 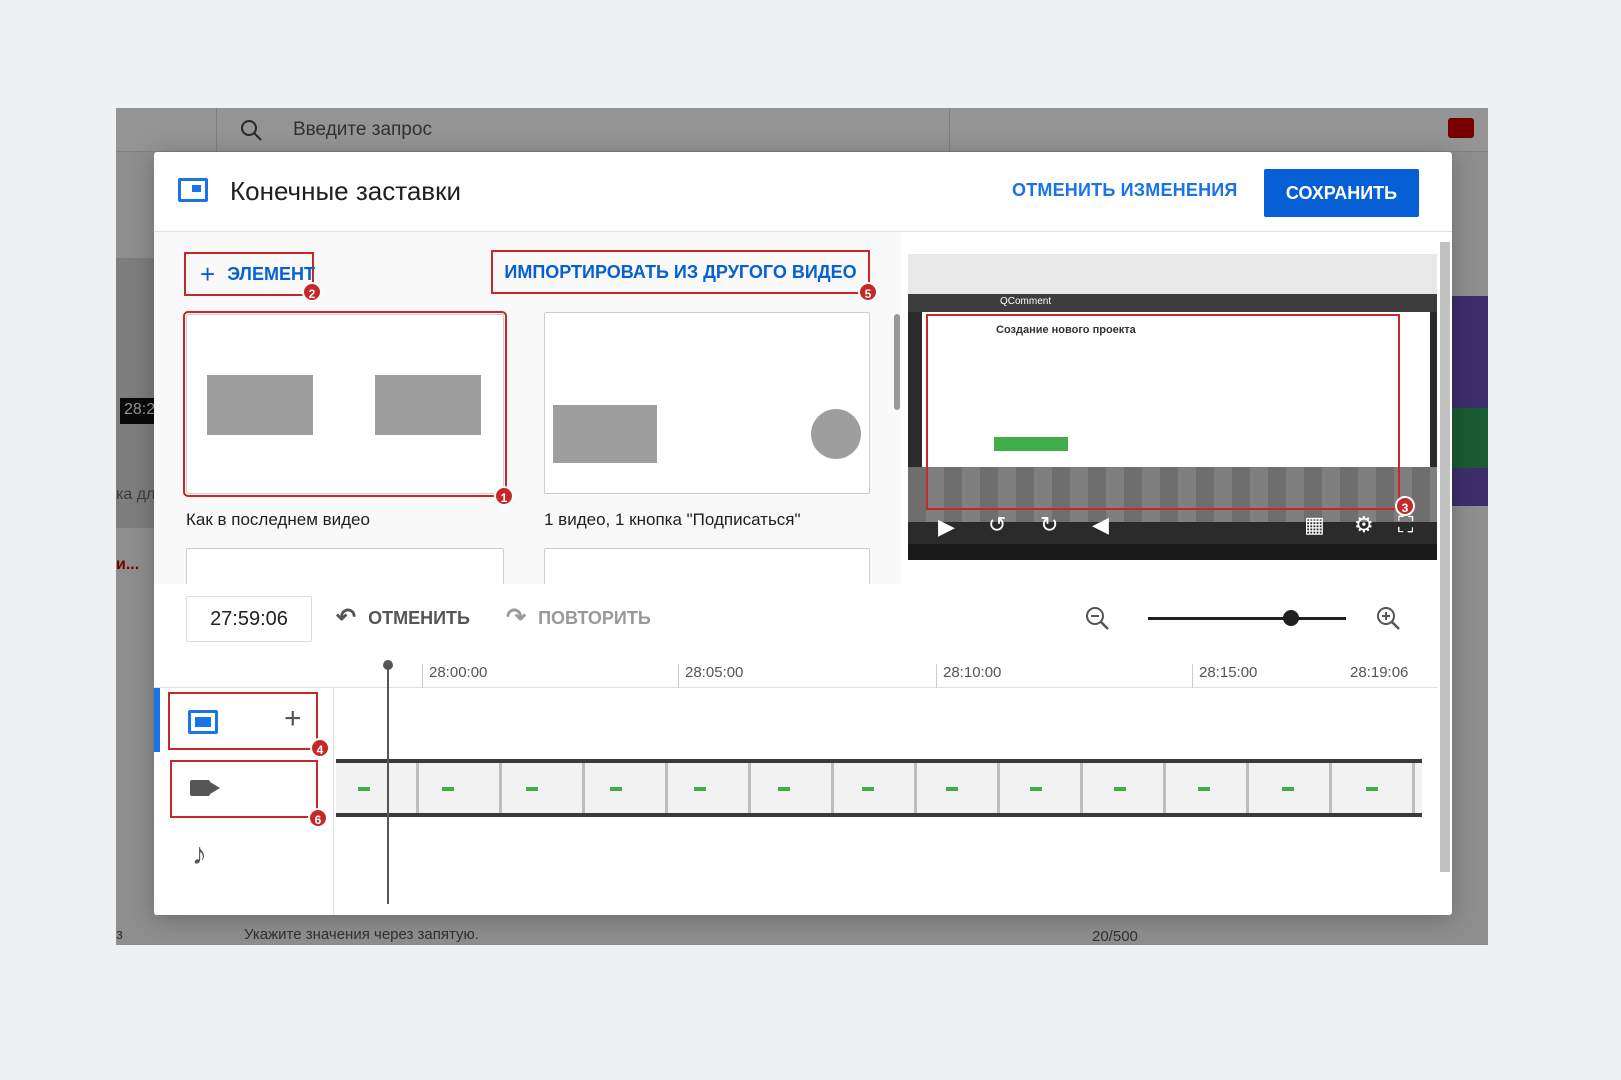 I want to click on annotation-badge-4: 4, so click(x=320, y=748).